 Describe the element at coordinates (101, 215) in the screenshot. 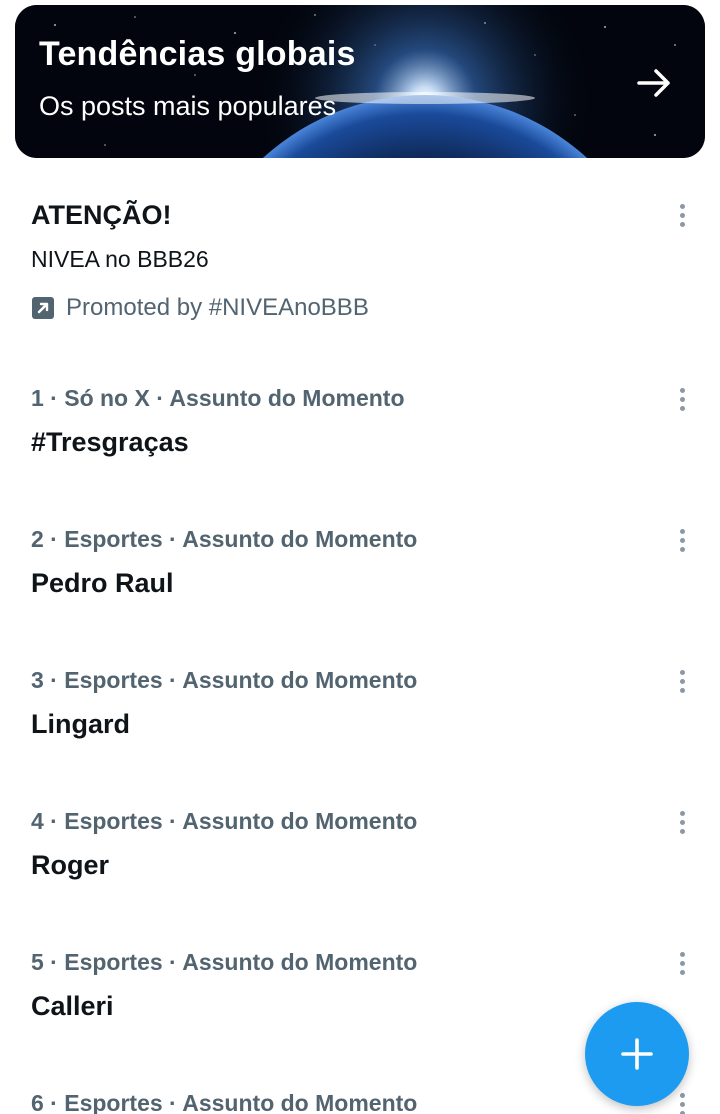

I see `promoted-title: ATENÇÃO!` at that location.